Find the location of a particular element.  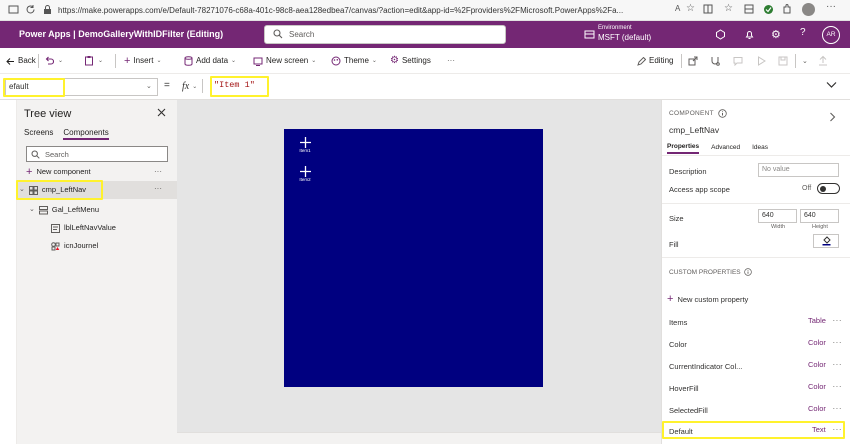

description-input: No value is located at coordinates (798, 170).